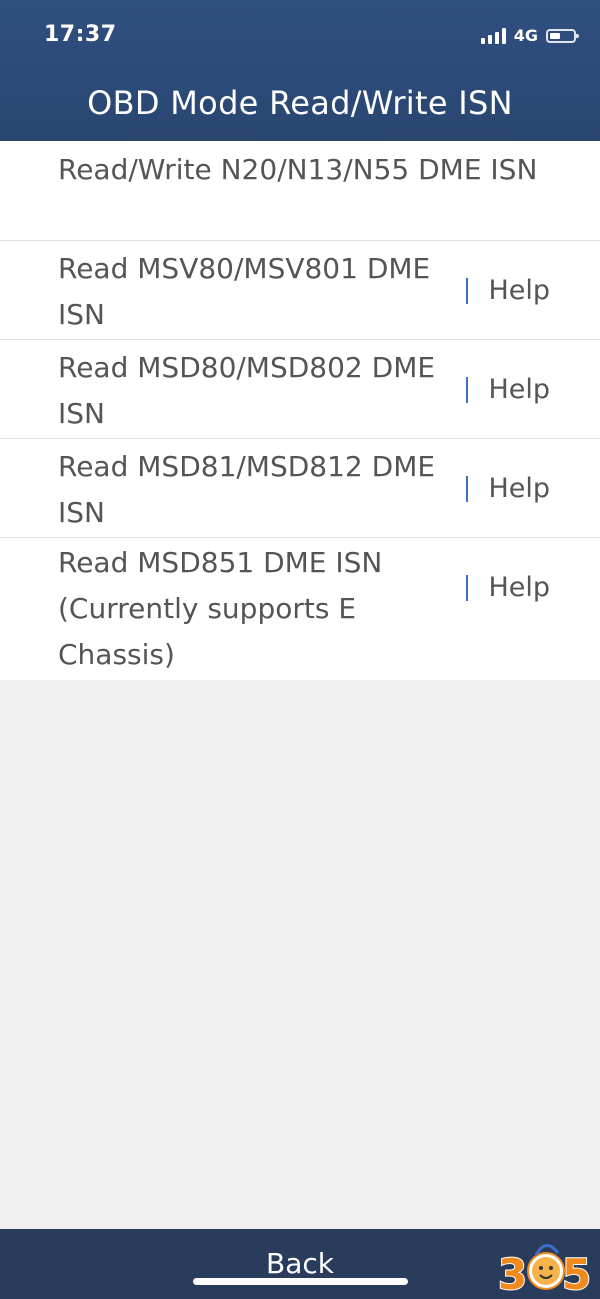  I want to click on list-item-label: Read MSD81/MSD812 DME ISN, so click(247, 489).